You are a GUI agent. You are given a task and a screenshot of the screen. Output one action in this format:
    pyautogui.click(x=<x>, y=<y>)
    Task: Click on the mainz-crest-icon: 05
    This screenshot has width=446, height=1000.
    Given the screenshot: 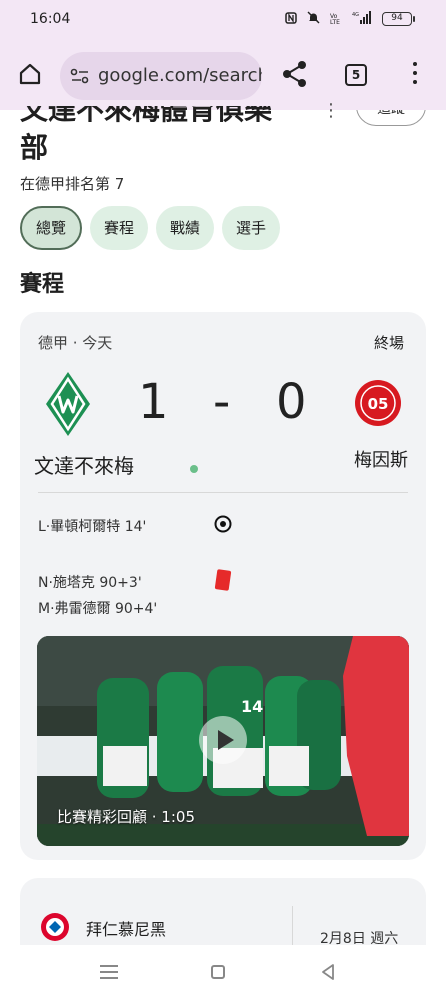 What is the action you would take?
    pyautogui.click(x=378, y=403)
    